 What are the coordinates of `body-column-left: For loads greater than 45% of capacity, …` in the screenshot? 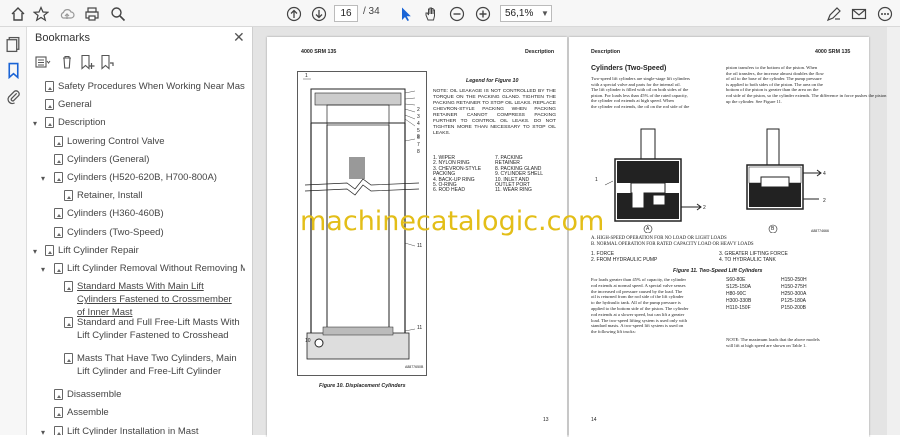 It's located at (655, 306).